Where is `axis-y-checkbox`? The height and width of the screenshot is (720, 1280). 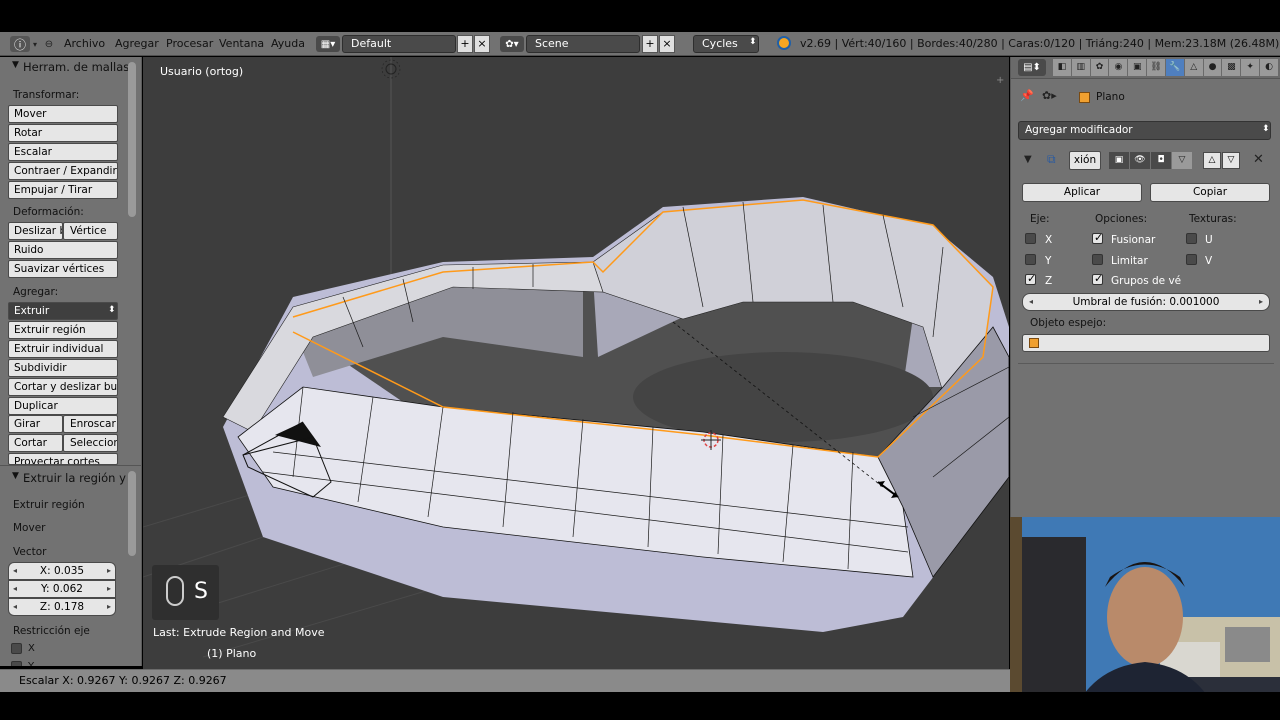
axis-y-checkbox is located at coordinates (1030, 259).